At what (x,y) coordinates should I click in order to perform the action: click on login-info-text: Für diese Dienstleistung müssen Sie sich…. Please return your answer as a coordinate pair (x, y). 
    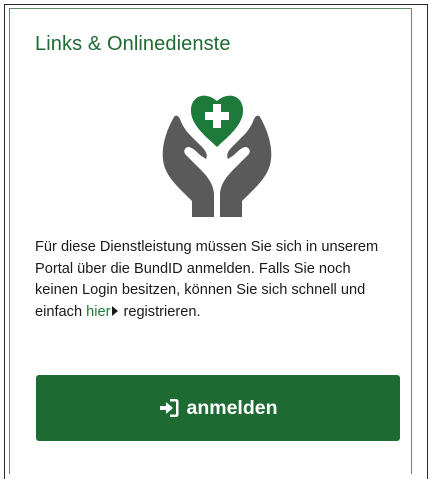
    Looking at the image, I should click on (215, 280).